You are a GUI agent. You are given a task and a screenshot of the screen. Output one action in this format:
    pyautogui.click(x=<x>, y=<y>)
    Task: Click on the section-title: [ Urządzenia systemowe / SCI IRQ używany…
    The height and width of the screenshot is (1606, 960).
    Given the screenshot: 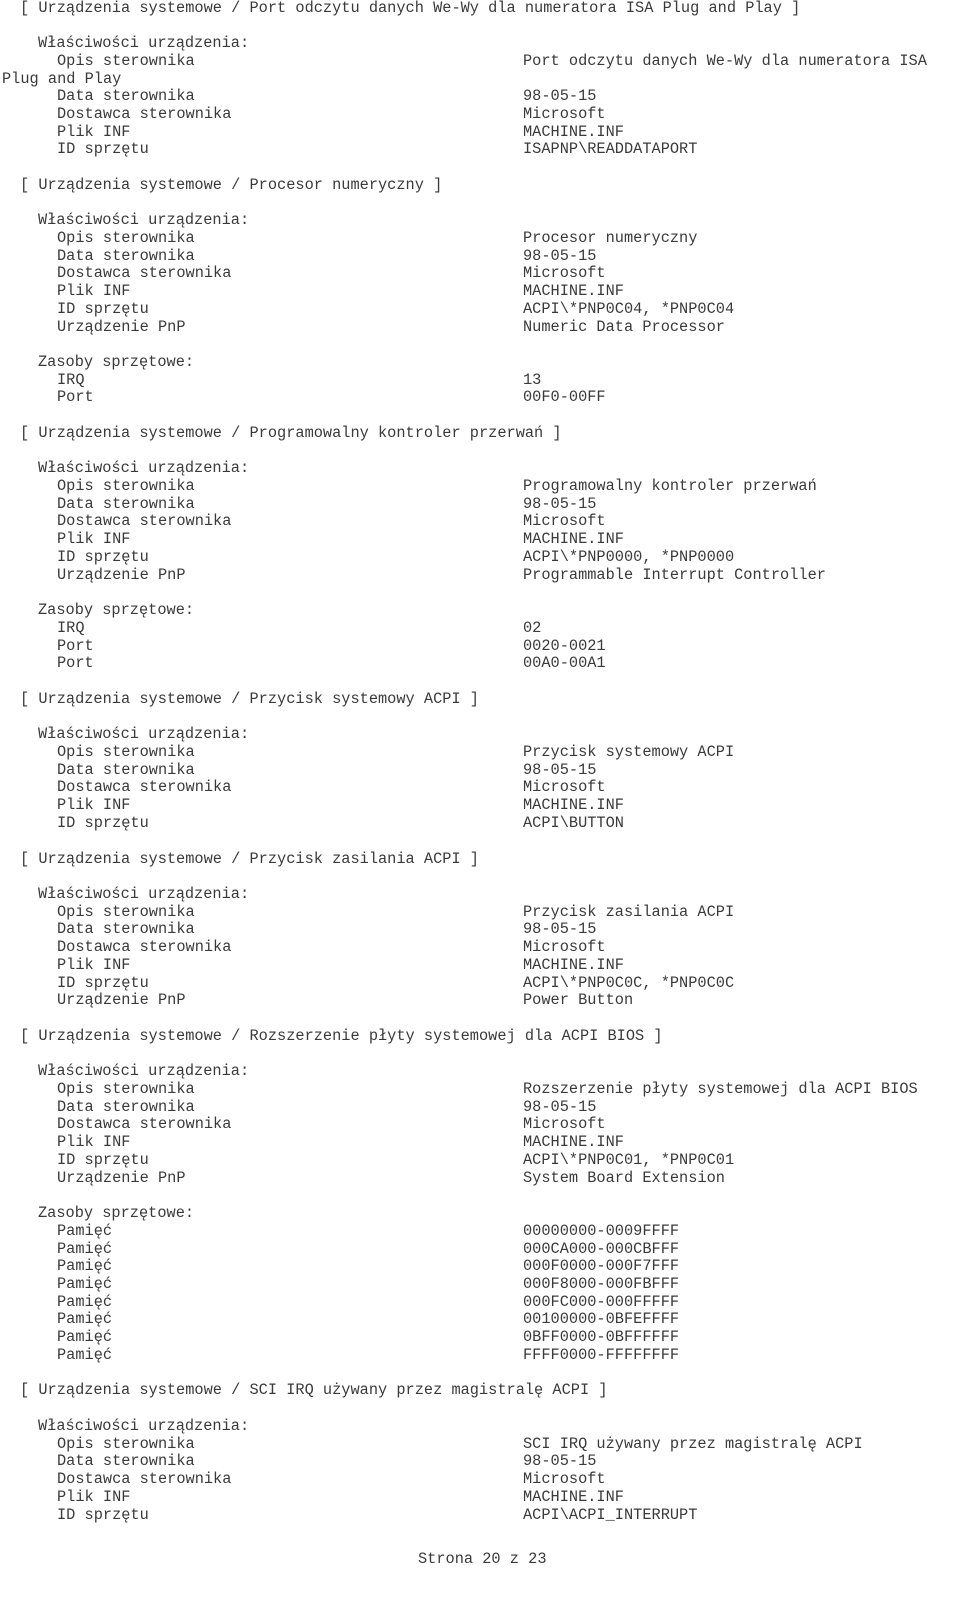 What is the action you would take?
    pyautogui.click(x=314, y=1390)
    